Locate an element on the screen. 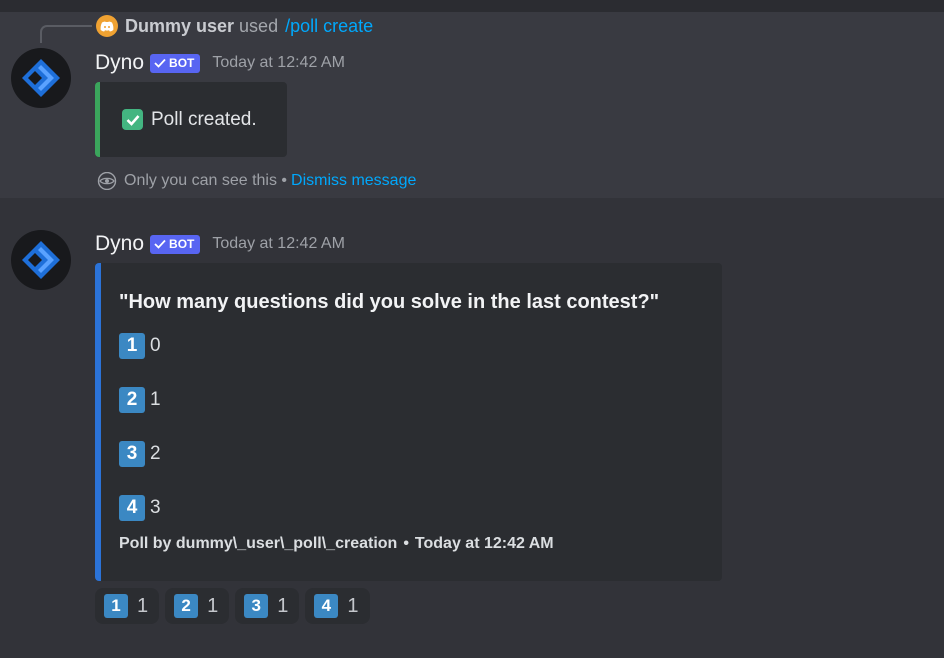  poll-option: 2 1 is located at coordinates (140, 400).